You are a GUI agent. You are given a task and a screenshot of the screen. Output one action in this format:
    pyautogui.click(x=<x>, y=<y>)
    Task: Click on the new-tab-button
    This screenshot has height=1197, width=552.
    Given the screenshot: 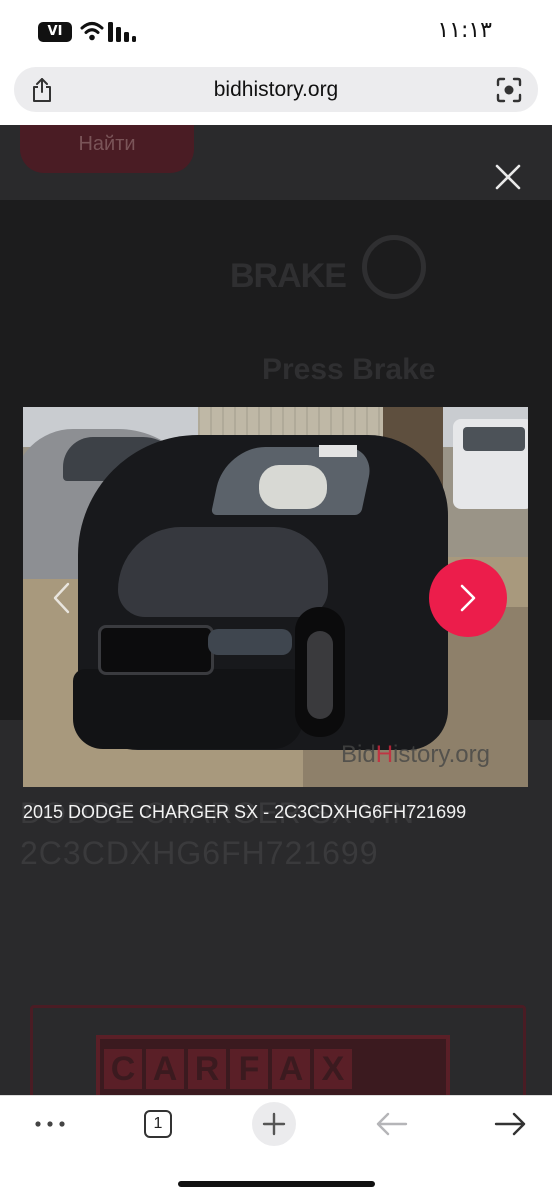 What is the action you would take?
    pyautogui.click(x=274, y=1124)
    